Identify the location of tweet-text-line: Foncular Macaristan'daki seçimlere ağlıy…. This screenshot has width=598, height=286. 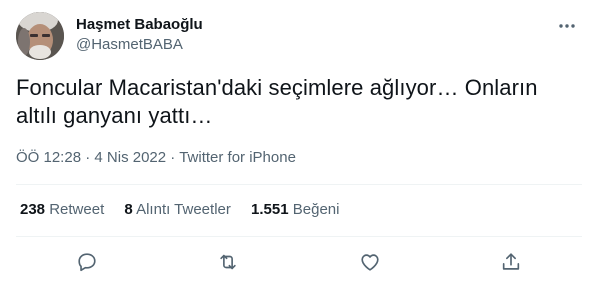
(277, 87).